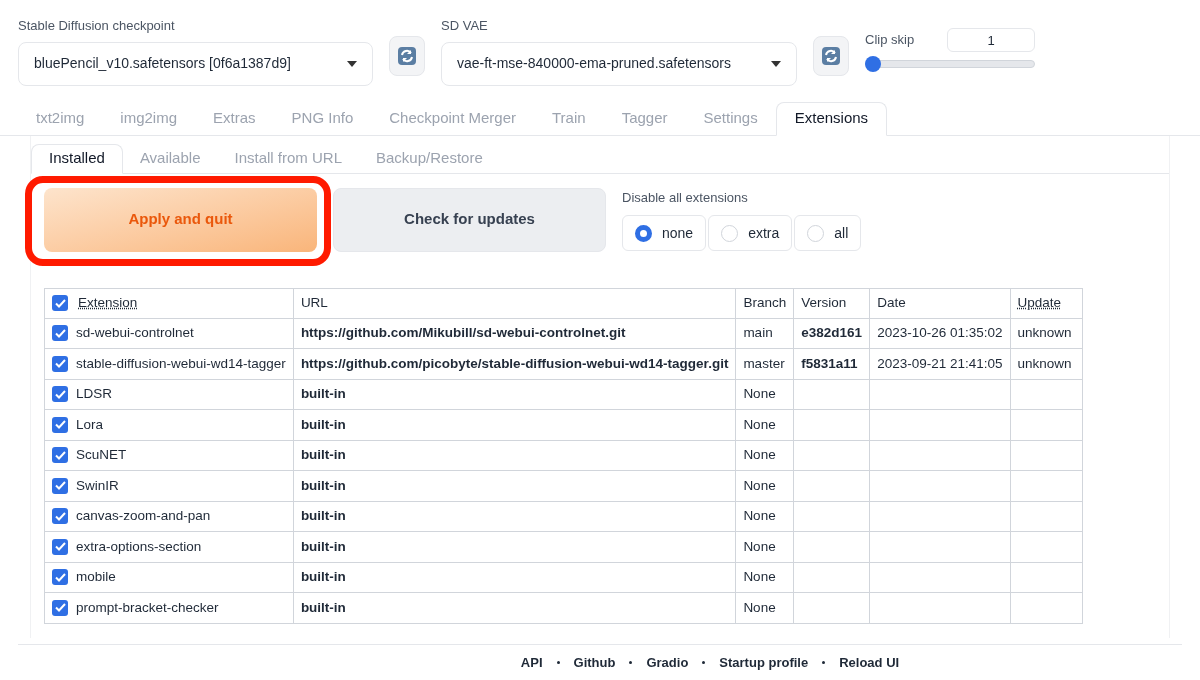  I want to click on number-field: 1, so click(991, 40).